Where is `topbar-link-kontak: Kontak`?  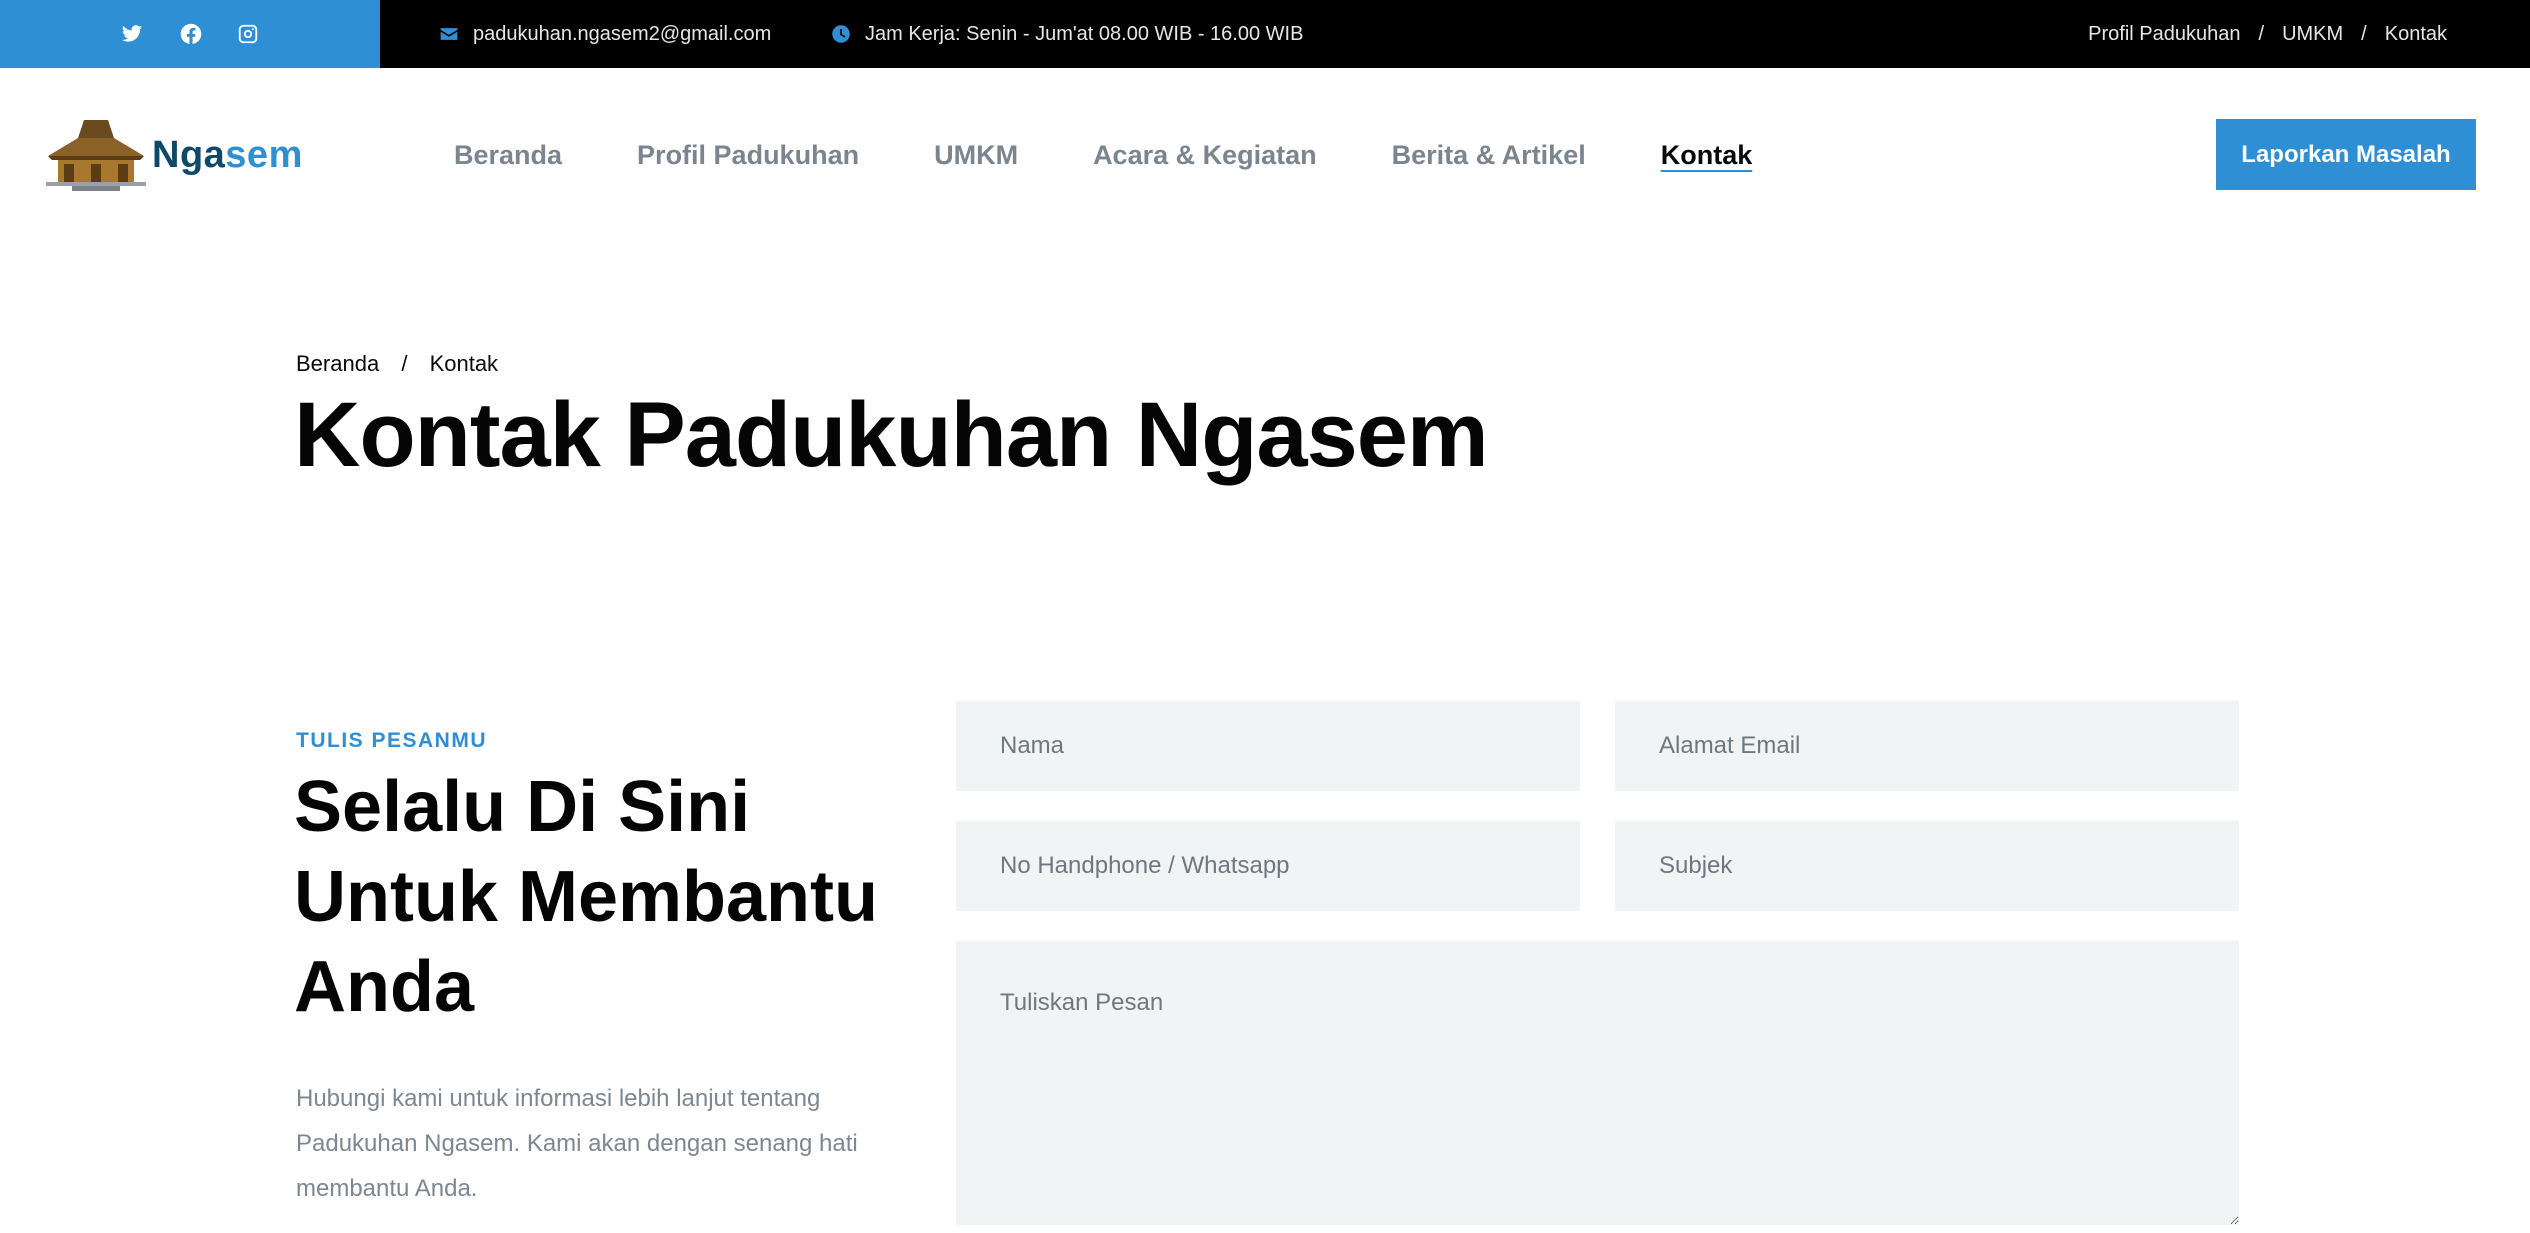 topbar-link-kontak: Kontak is located at coordinates (2416, 34).